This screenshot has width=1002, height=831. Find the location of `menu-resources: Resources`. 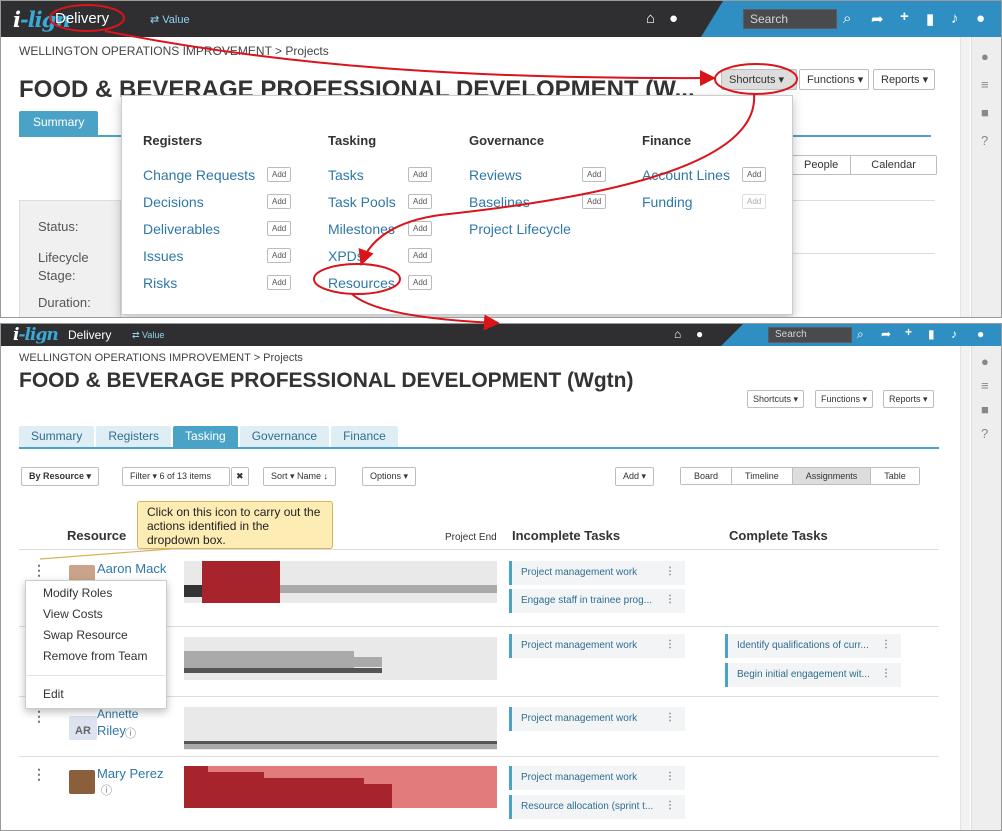

menu-resources: Resources is located at coordinates (361, 283).